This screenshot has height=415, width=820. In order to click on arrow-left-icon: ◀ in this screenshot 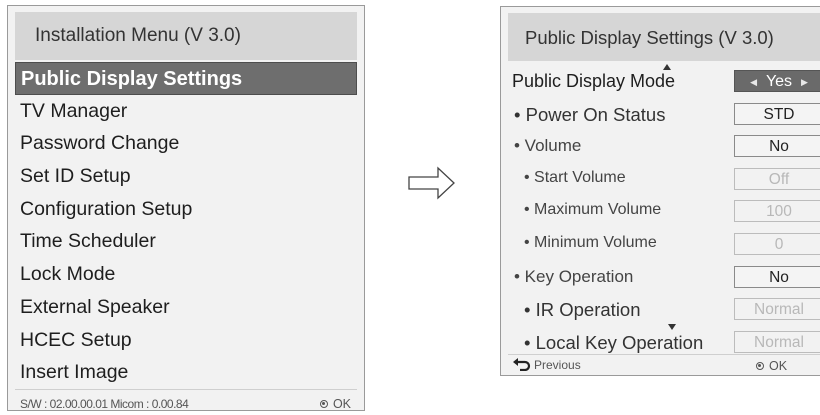, I will do `click(753, 82)`.